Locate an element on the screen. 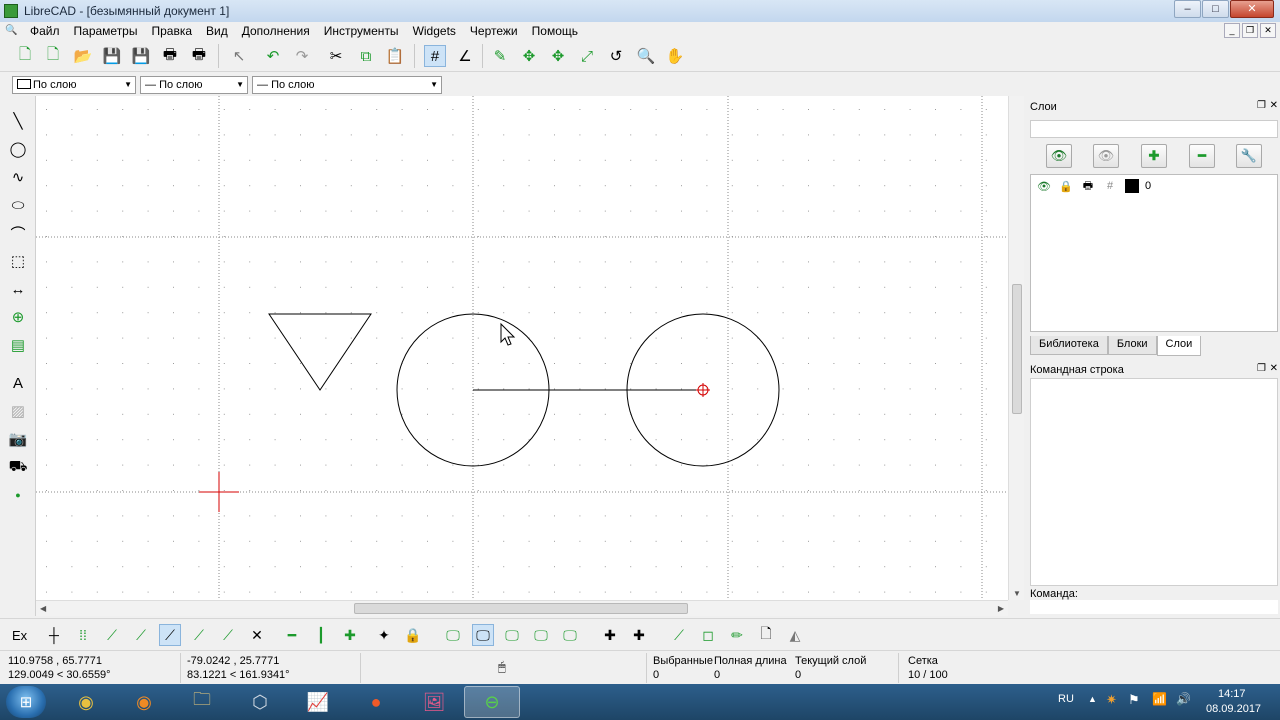  snap-free-icon: ┼ is located at coordinates (54, 635).